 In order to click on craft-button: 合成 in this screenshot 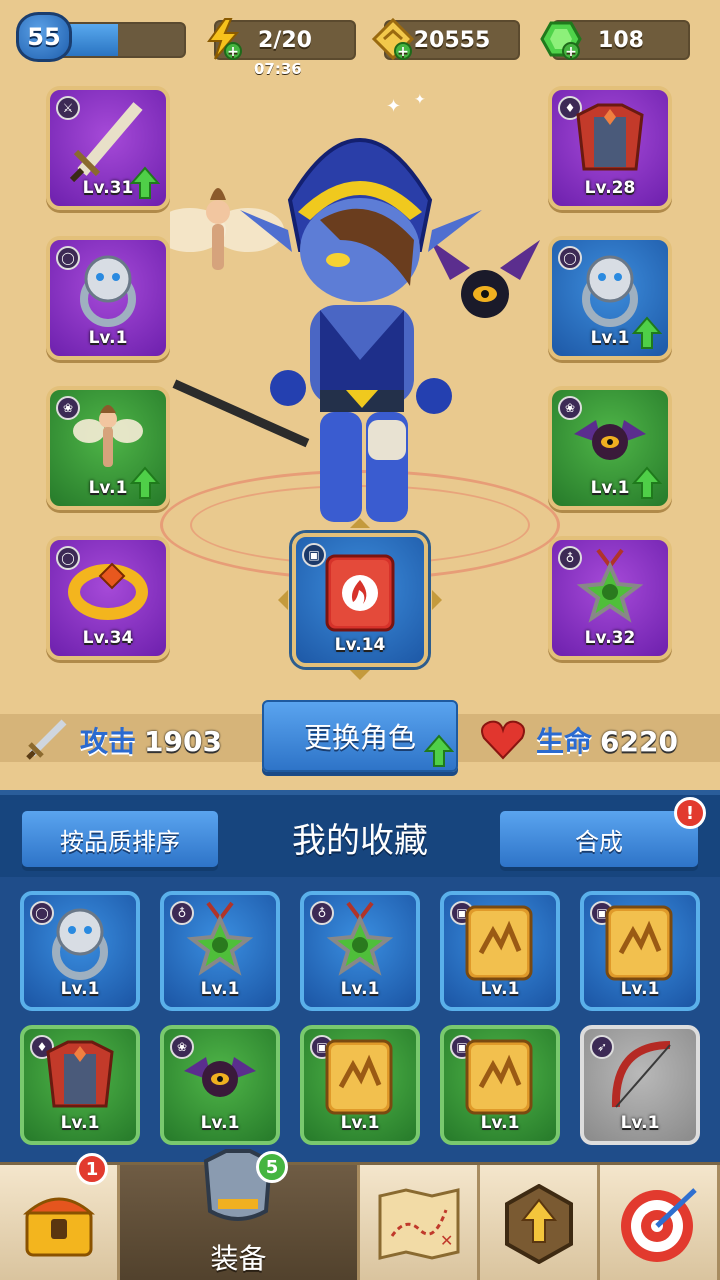, I will do `click(599, 839)`.